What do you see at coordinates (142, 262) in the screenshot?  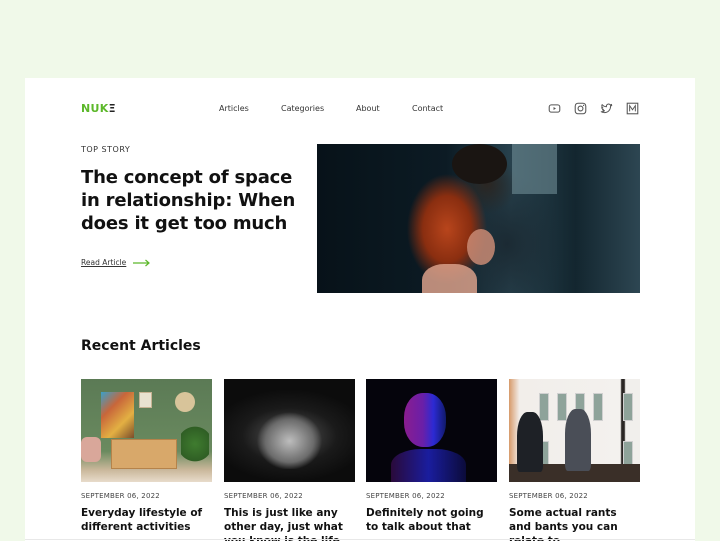 I see `arrow-right-icon` at bounding box center [142, 262].